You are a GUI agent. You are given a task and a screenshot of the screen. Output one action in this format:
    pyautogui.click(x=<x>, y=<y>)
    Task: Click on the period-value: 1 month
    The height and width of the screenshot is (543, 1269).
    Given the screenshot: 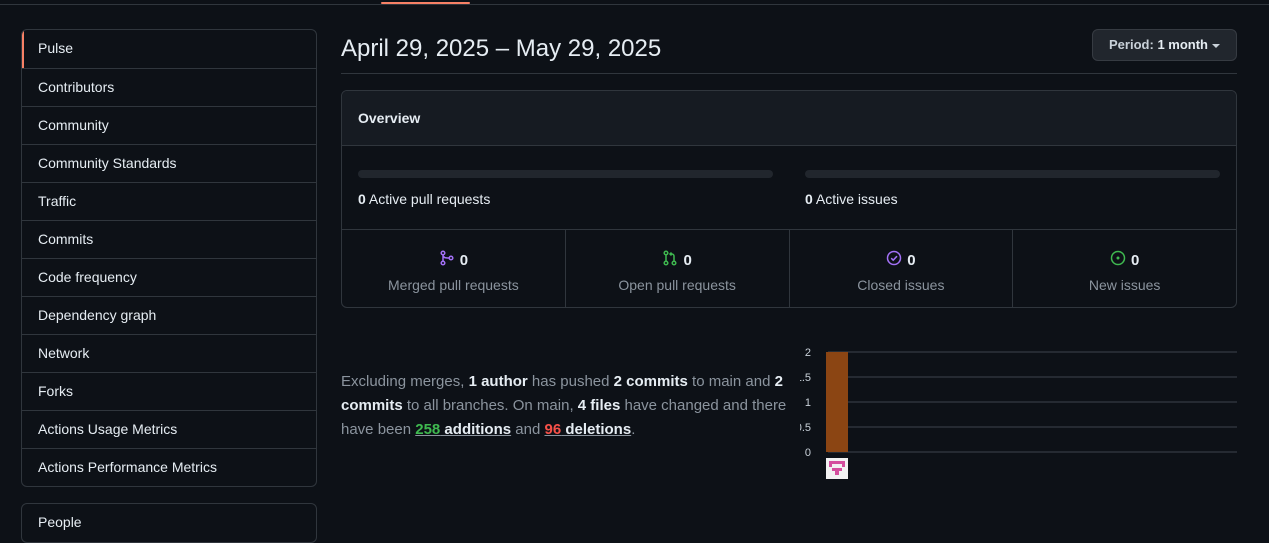 What is the action you would take?
    pyautogui.click(x=1182, y=44)
    